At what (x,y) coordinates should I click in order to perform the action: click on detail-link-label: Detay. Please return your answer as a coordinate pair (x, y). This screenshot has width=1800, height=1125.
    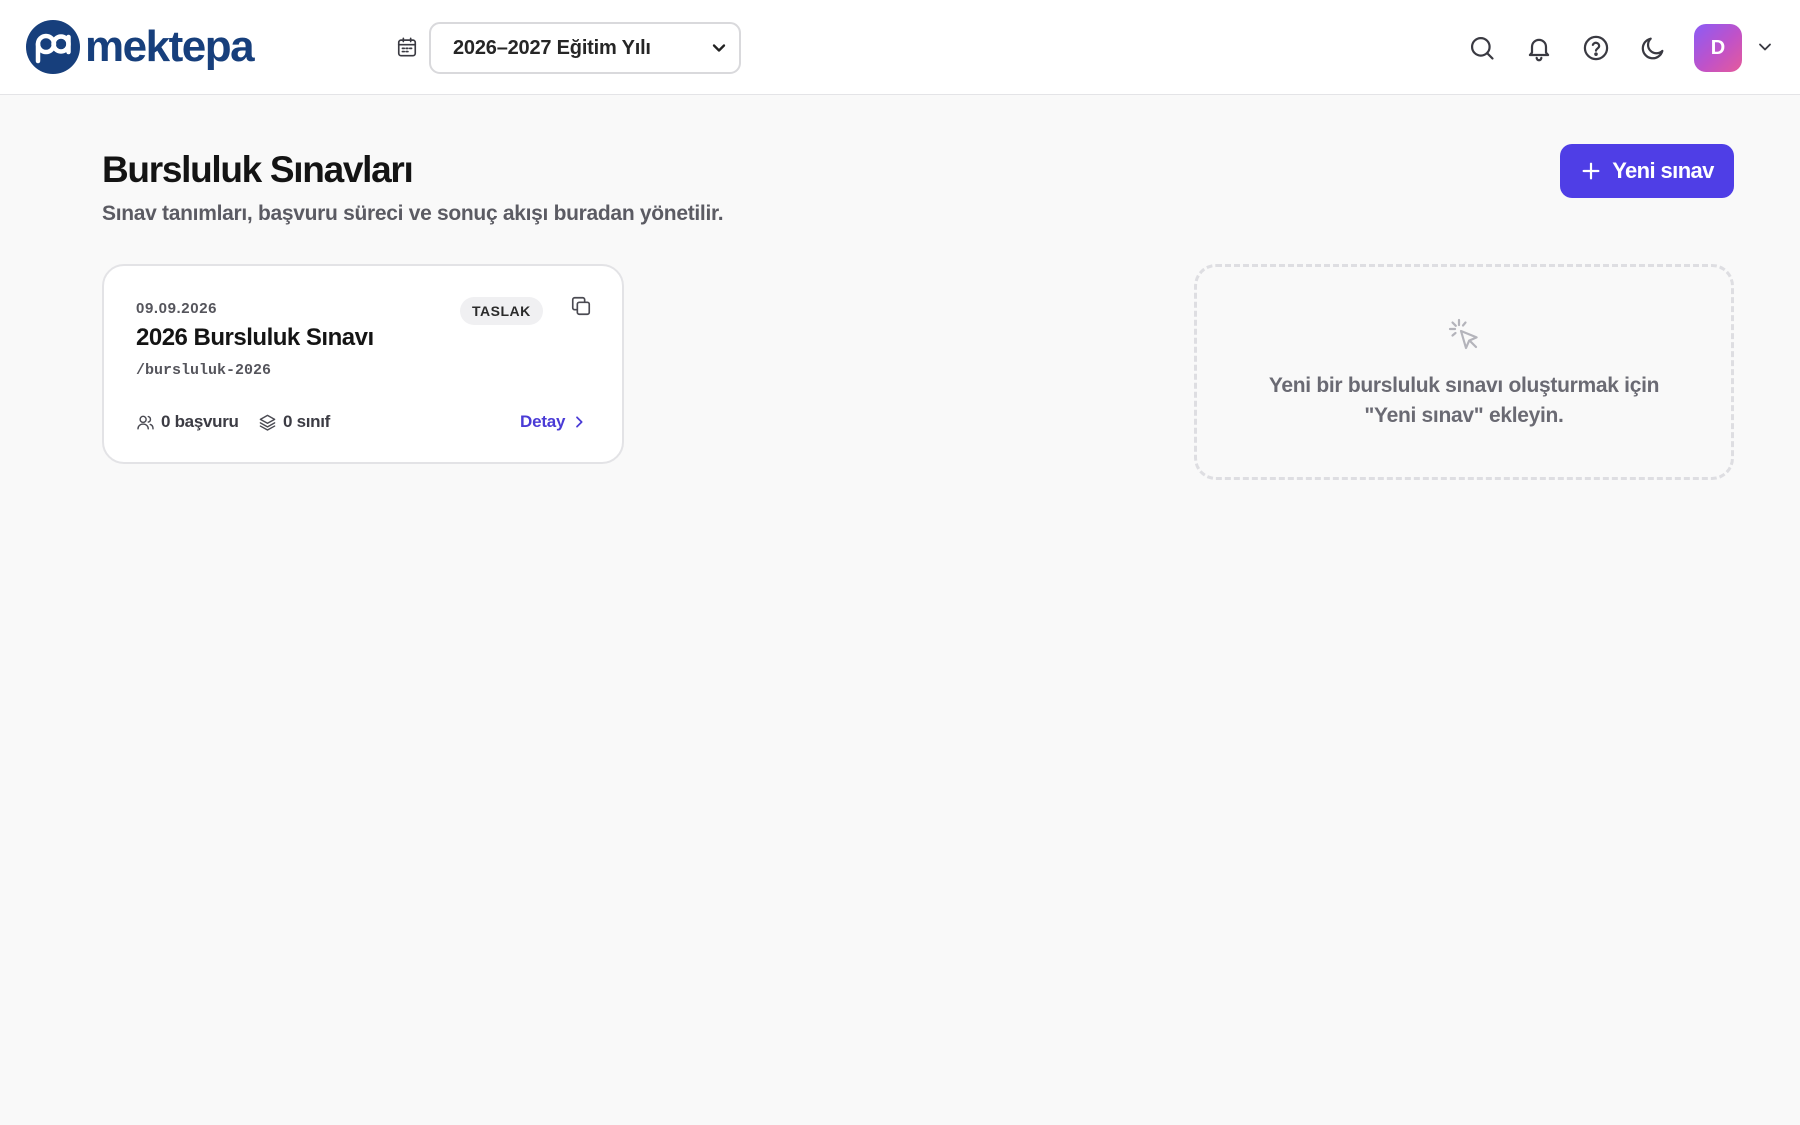
    Looking at the image, I should click on (543, 421).